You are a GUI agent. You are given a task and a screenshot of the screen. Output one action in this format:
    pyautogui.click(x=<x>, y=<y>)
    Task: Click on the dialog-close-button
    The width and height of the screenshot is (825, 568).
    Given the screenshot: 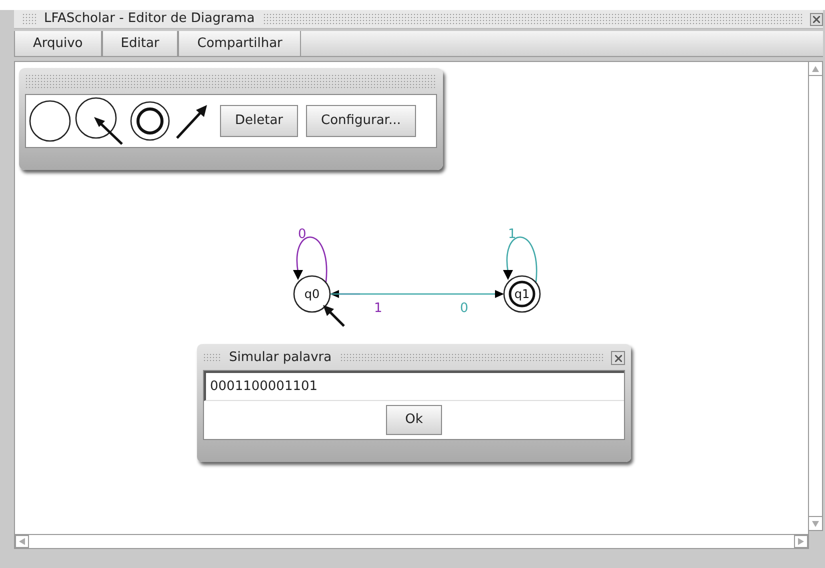 What is the action you would take?
    pyautogui.click(x=618, y=358)
    